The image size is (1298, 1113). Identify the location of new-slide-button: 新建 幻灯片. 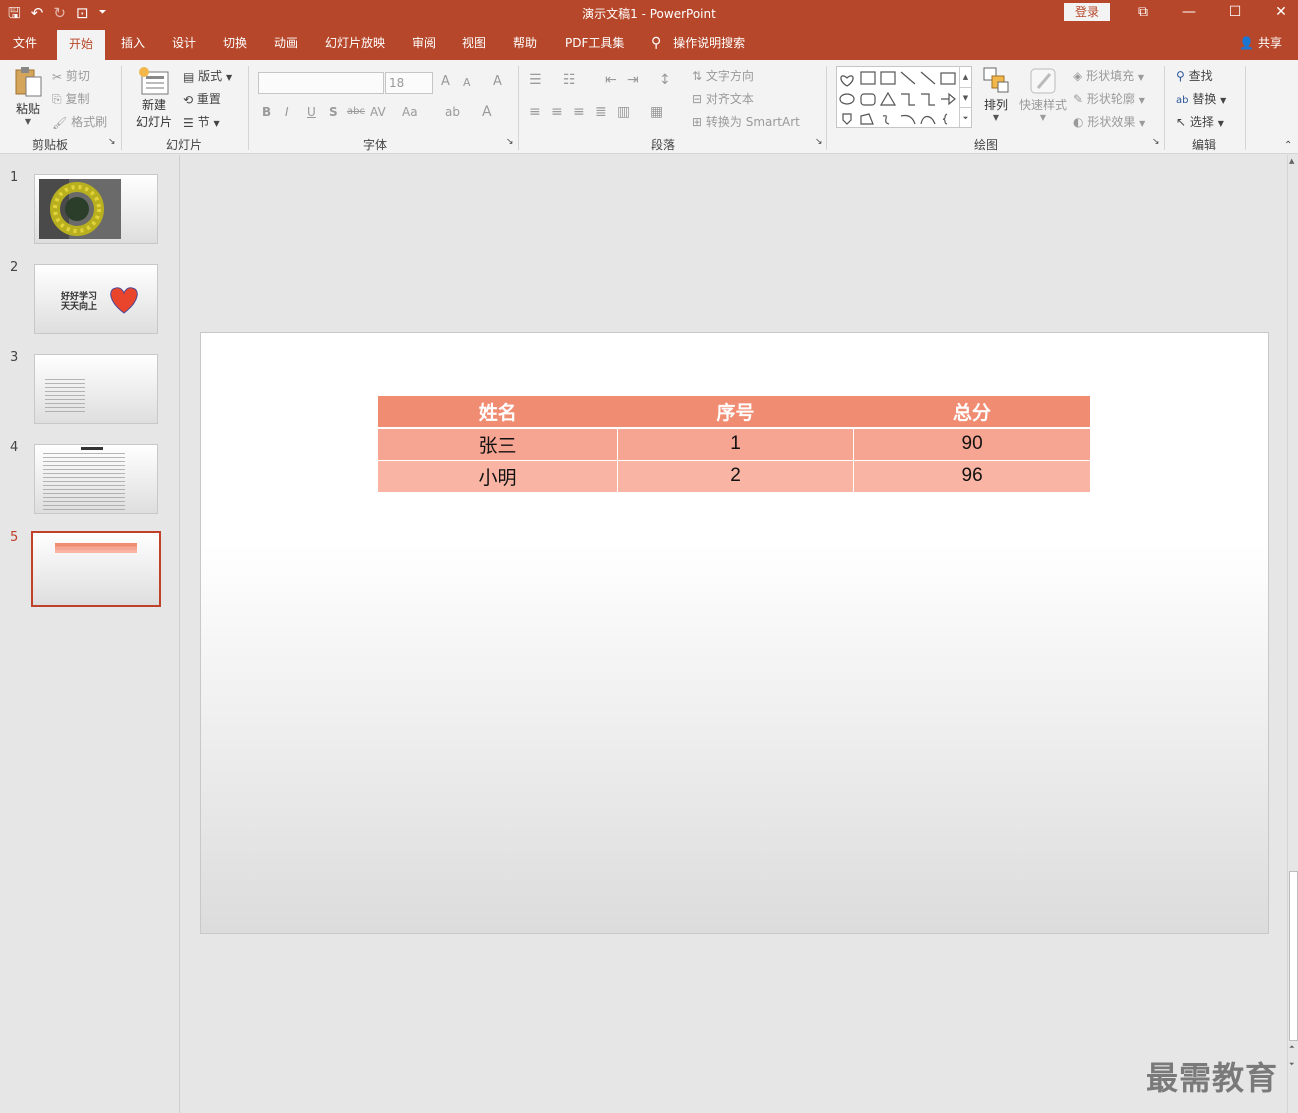
(154, 100).